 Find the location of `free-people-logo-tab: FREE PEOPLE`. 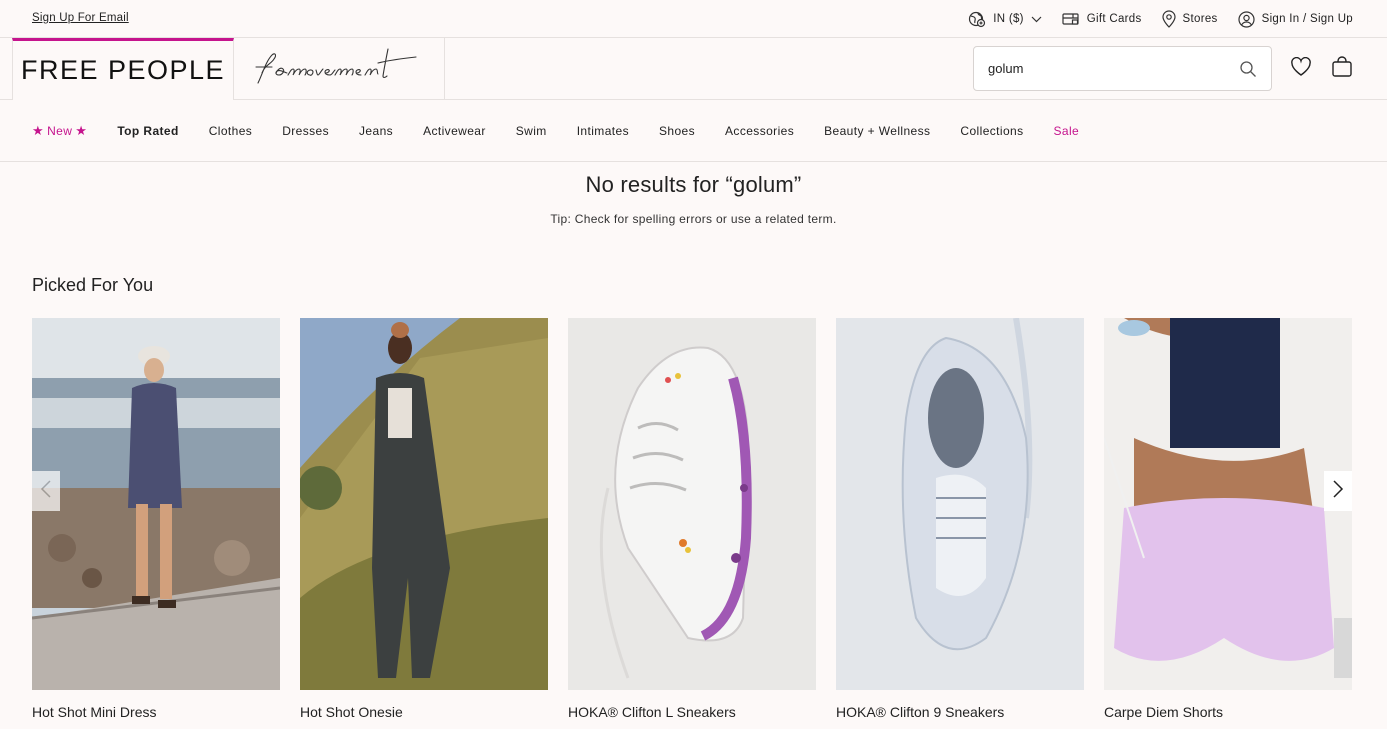

free-people-logo-tab: FREE PEOPLE is located at coordinates (123, 69).